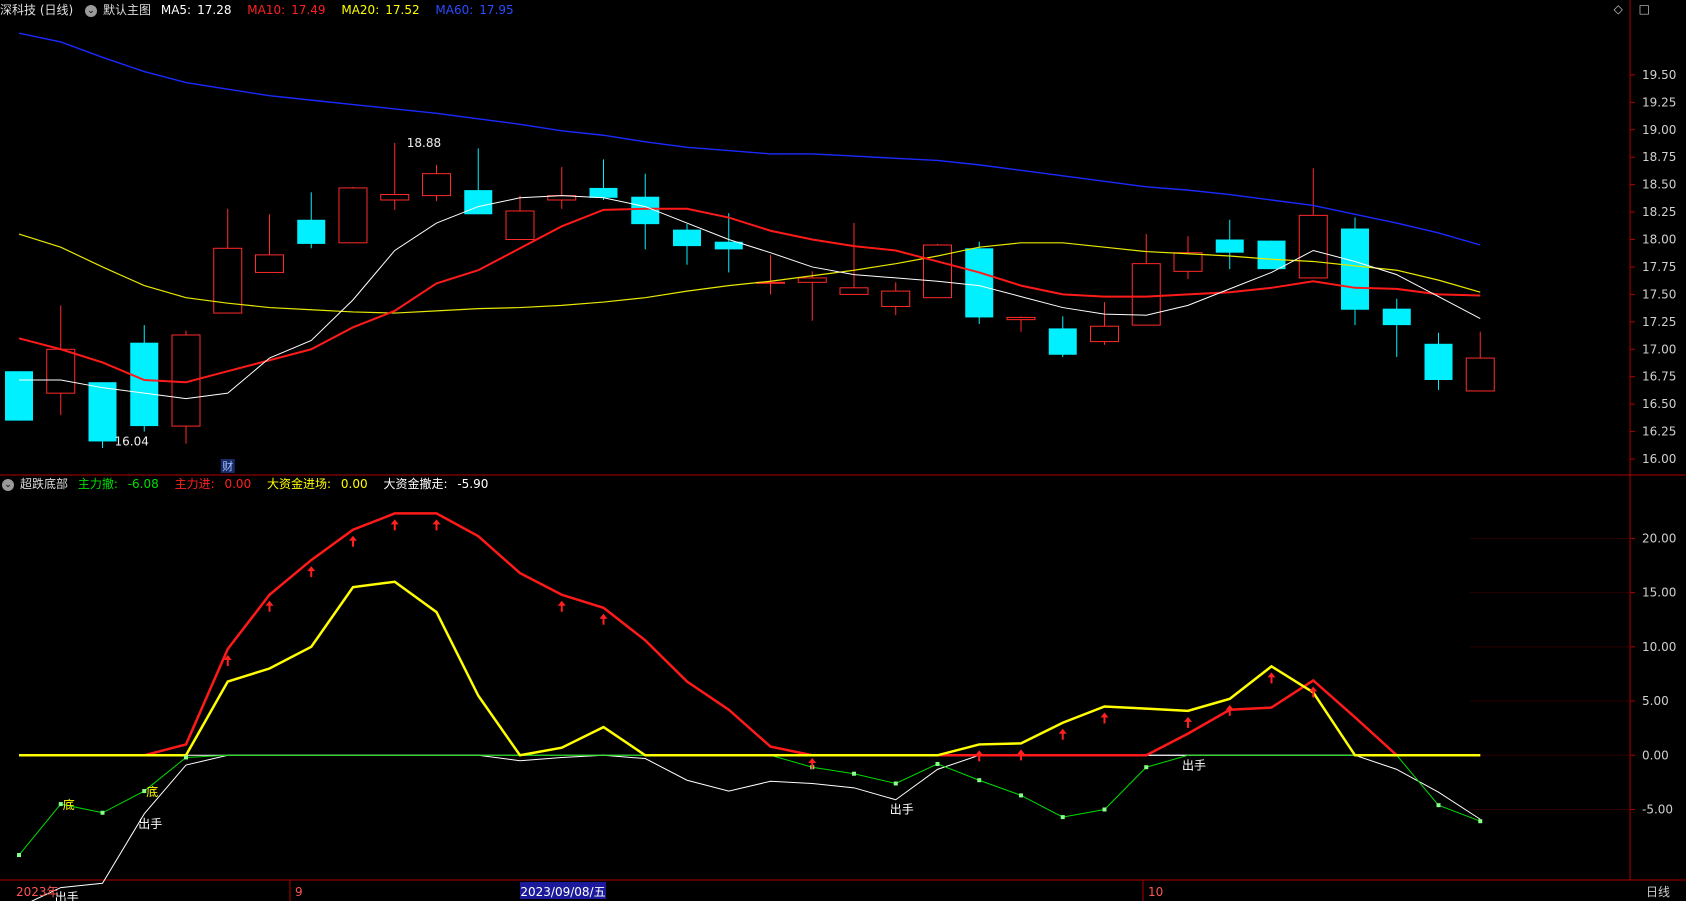 Image resolution: width=1686 pixels, height=901 pixels. I want to click on y-tick-label: 16.00, so click(1659, 459).